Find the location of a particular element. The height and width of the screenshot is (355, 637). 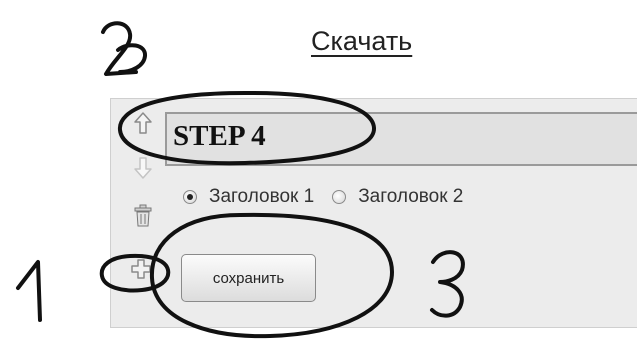

step-title: STEP 4 is located at coordinates (219, 136).